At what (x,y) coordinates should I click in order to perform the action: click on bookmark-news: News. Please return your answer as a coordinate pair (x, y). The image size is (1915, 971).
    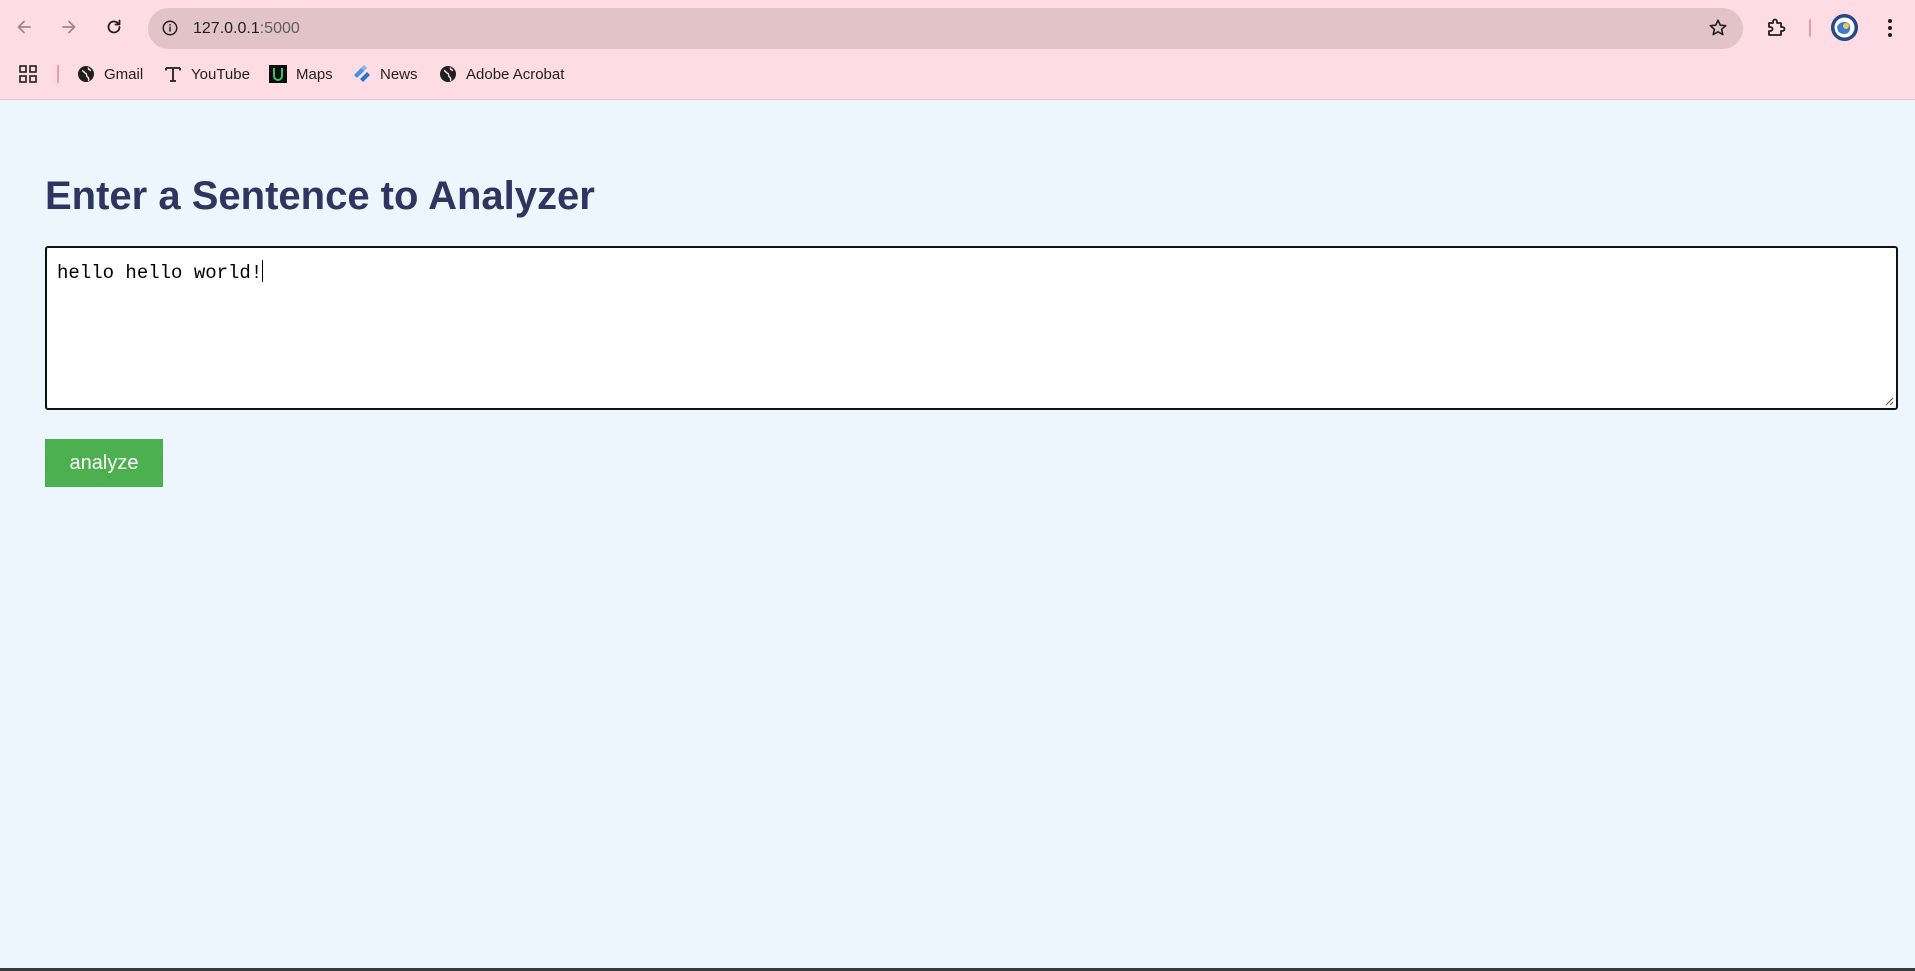
    Looking at the image, I should click on (385, 74).